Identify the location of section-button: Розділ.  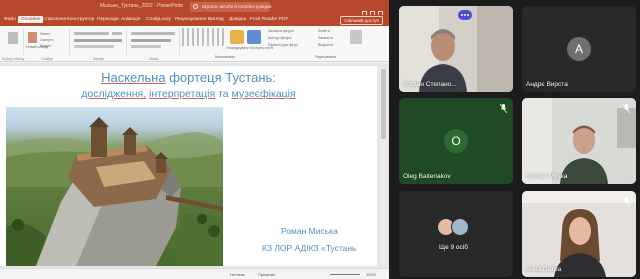
(45, 46).